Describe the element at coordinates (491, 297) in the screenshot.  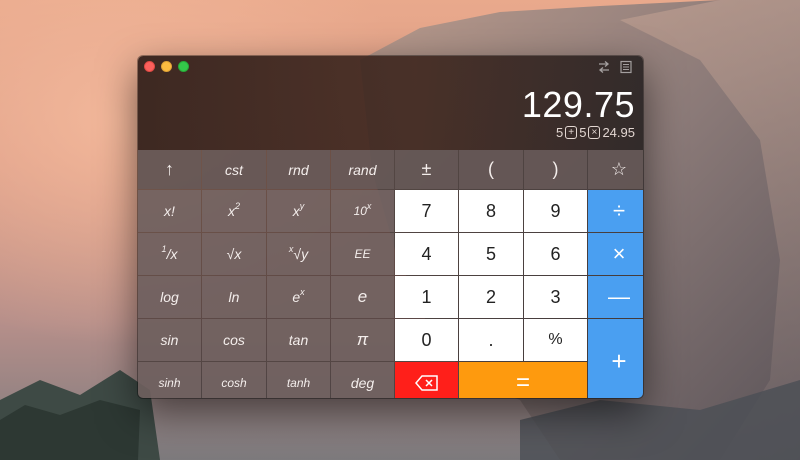
I see `digit-2-key: 2` at that location.